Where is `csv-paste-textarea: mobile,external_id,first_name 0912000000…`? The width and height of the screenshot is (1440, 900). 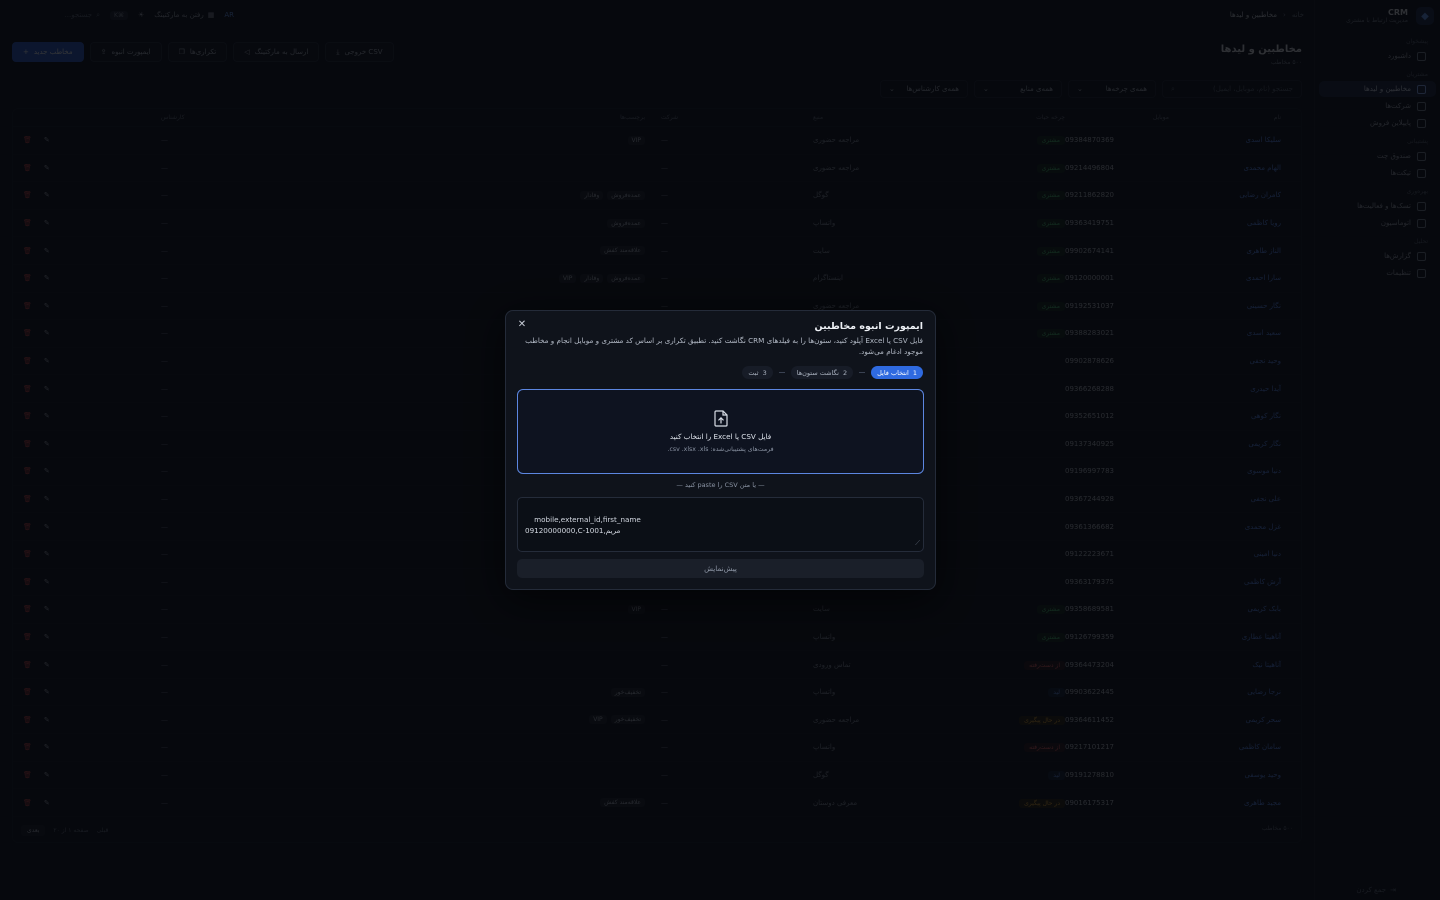
csv-paste-textarea: mobile,external_id,first_name 0912000000… is located at coordinates (720, 524).